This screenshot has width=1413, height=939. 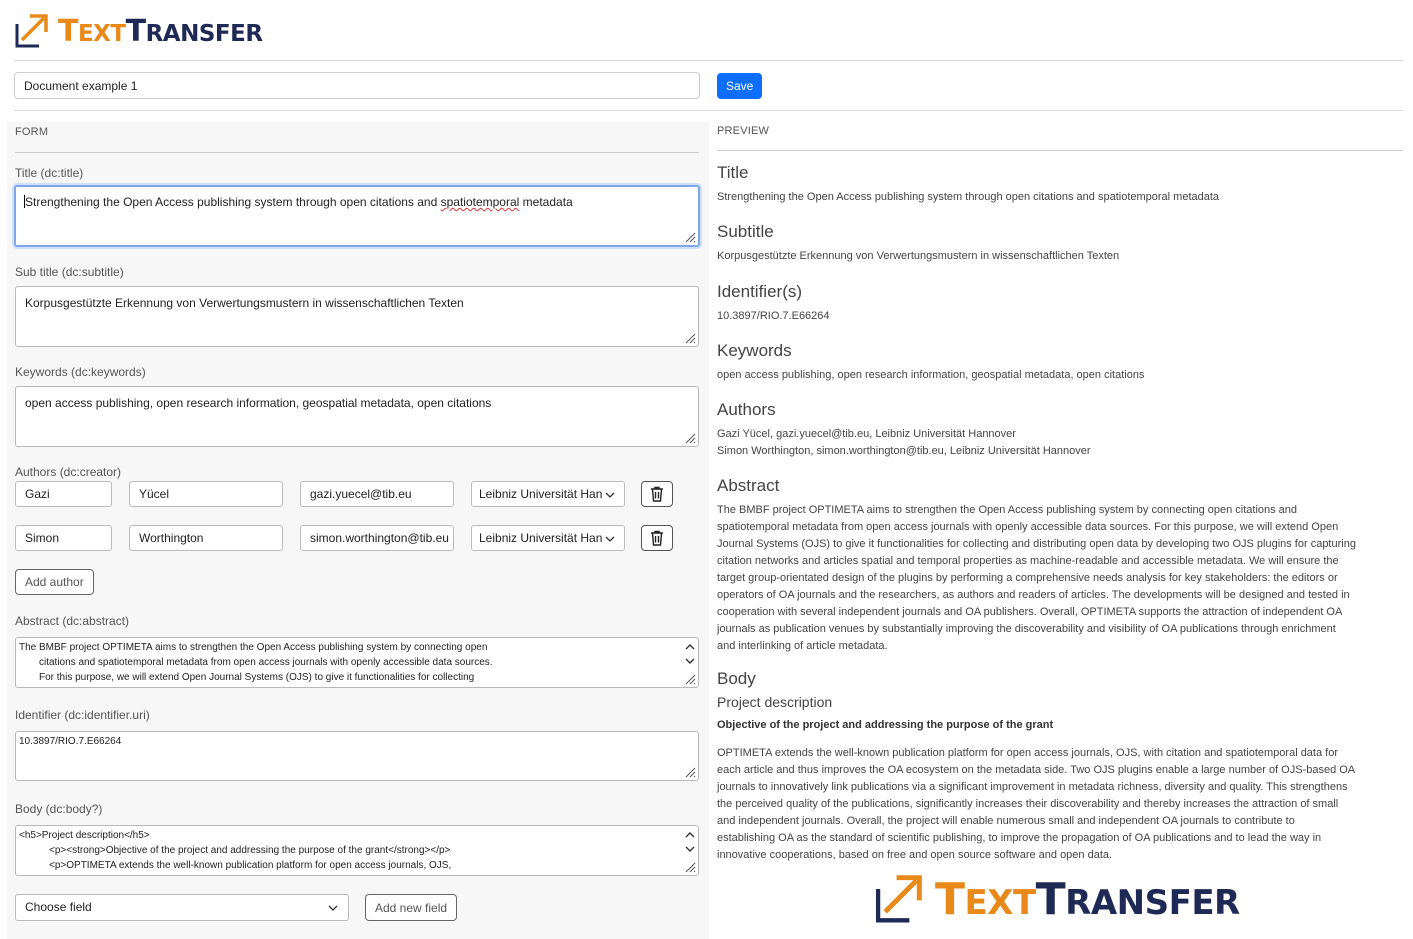 I want to click on identifier-textarea: 10.3897/RIO.7.E66264, so click(x=357, y=756).